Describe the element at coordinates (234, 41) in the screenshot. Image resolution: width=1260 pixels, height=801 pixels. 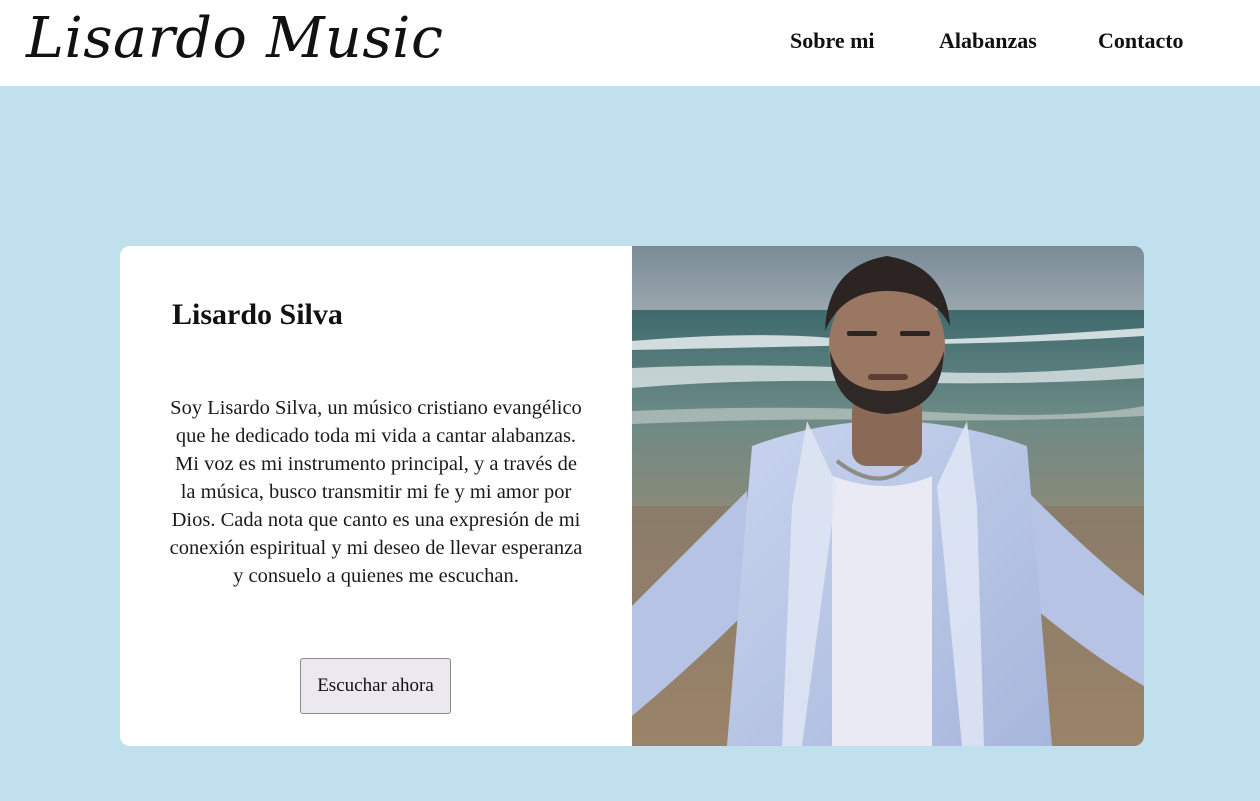
I see `site-logo: Lisardo Music` at that location.